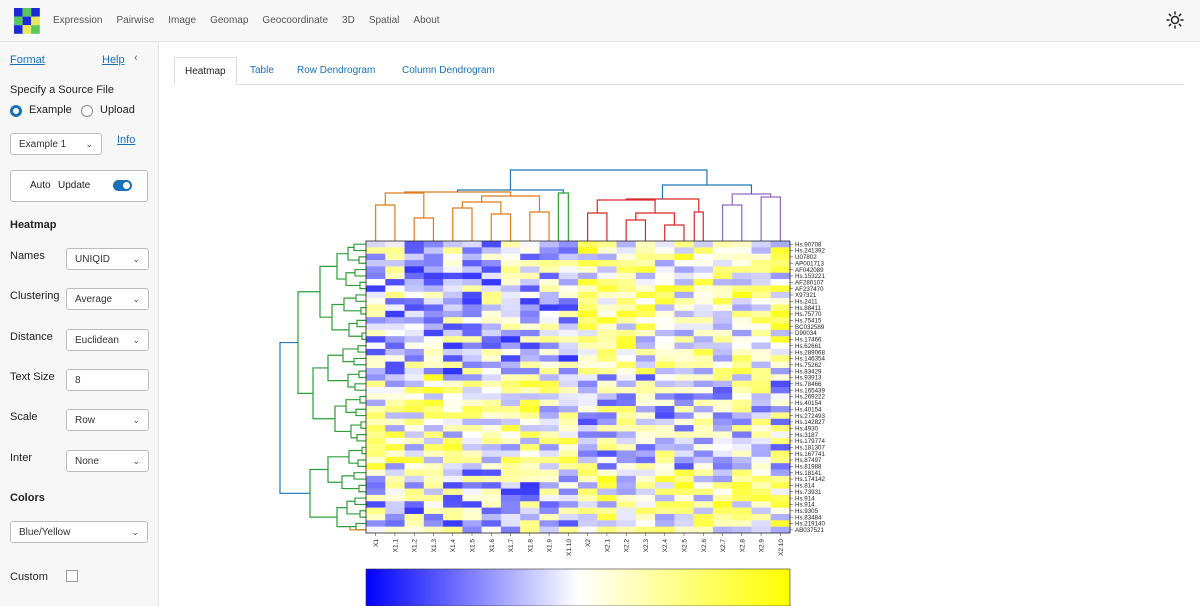  What do you see at coordinates (107, 299) in the screenshot?
I see `clustering-select: Average ⌄` at bounding box center [107, 299].